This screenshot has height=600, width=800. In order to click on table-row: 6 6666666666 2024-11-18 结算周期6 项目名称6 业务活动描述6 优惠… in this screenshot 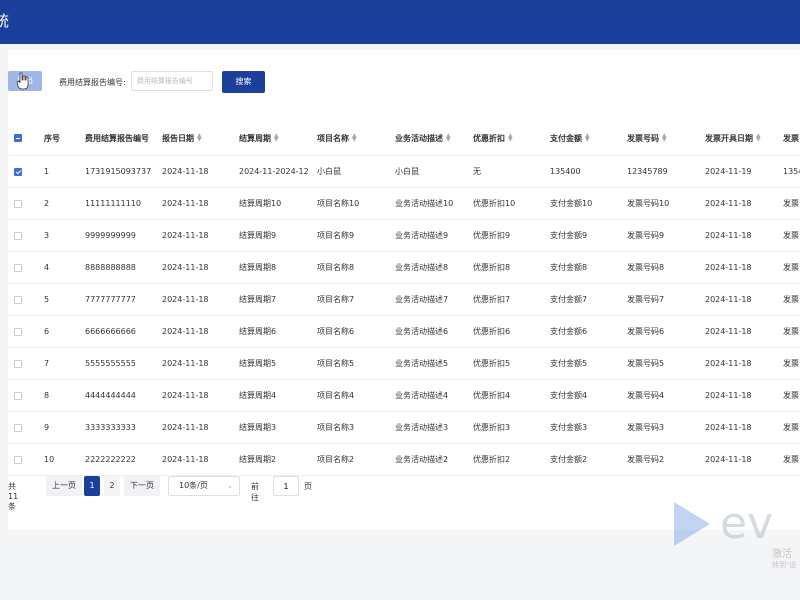, I will do `click(404, 332)`.